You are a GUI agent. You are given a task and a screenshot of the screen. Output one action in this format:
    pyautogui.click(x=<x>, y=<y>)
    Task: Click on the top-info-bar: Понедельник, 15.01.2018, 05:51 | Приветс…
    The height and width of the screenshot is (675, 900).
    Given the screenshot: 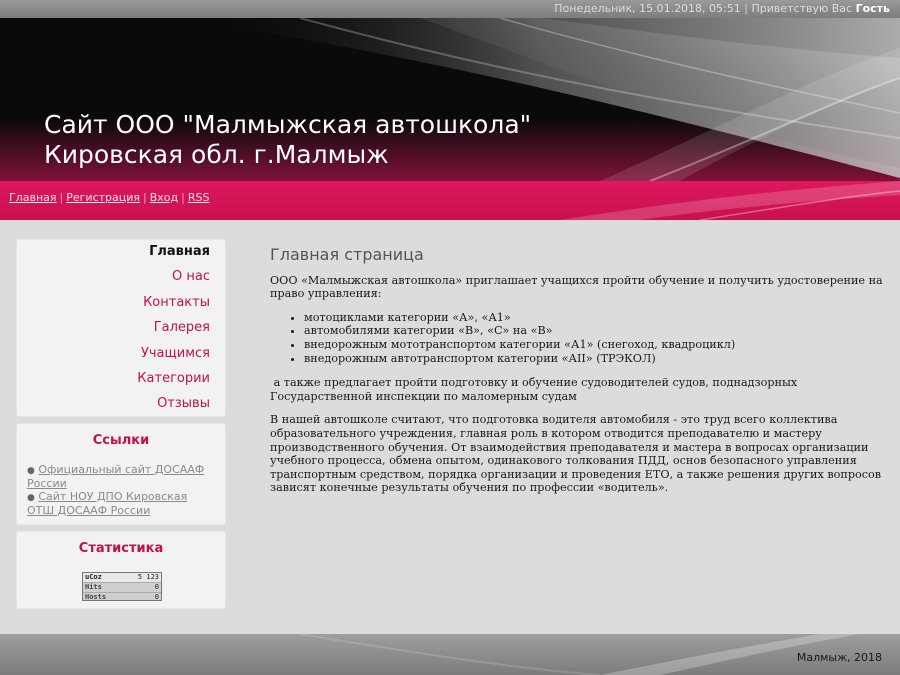 What is the action you would take?
    pyautogui.click(x=450, y=9)
    